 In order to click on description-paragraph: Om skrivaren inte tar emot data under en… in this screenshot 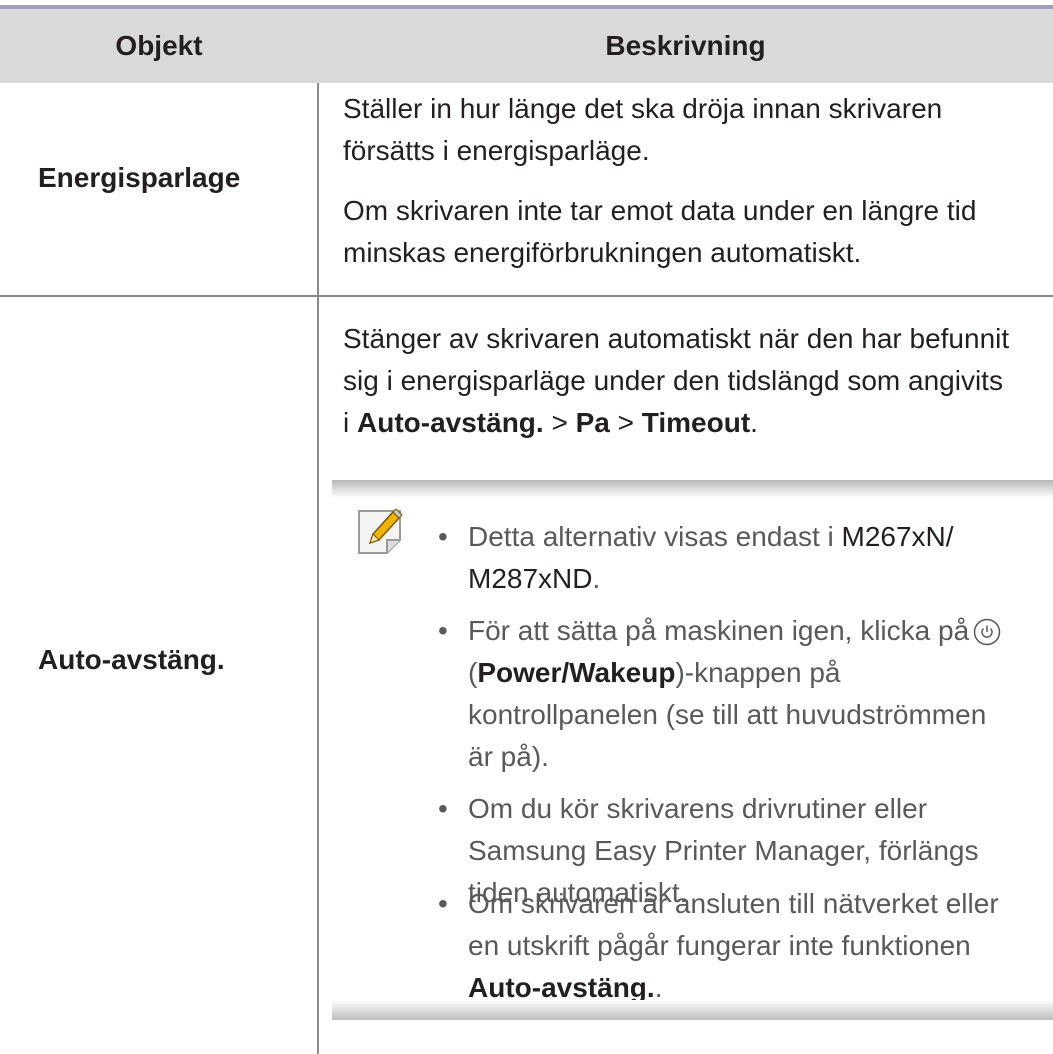, I will do `click(693, 232)`.